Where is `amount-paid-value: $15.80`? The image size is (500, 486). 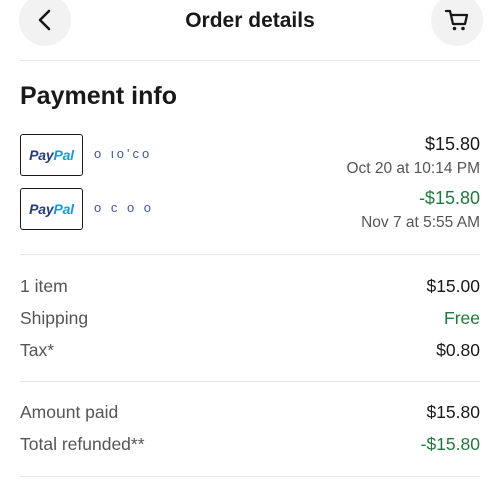 amount-paid-value: $15.80 is located at coordinates (453, 412).